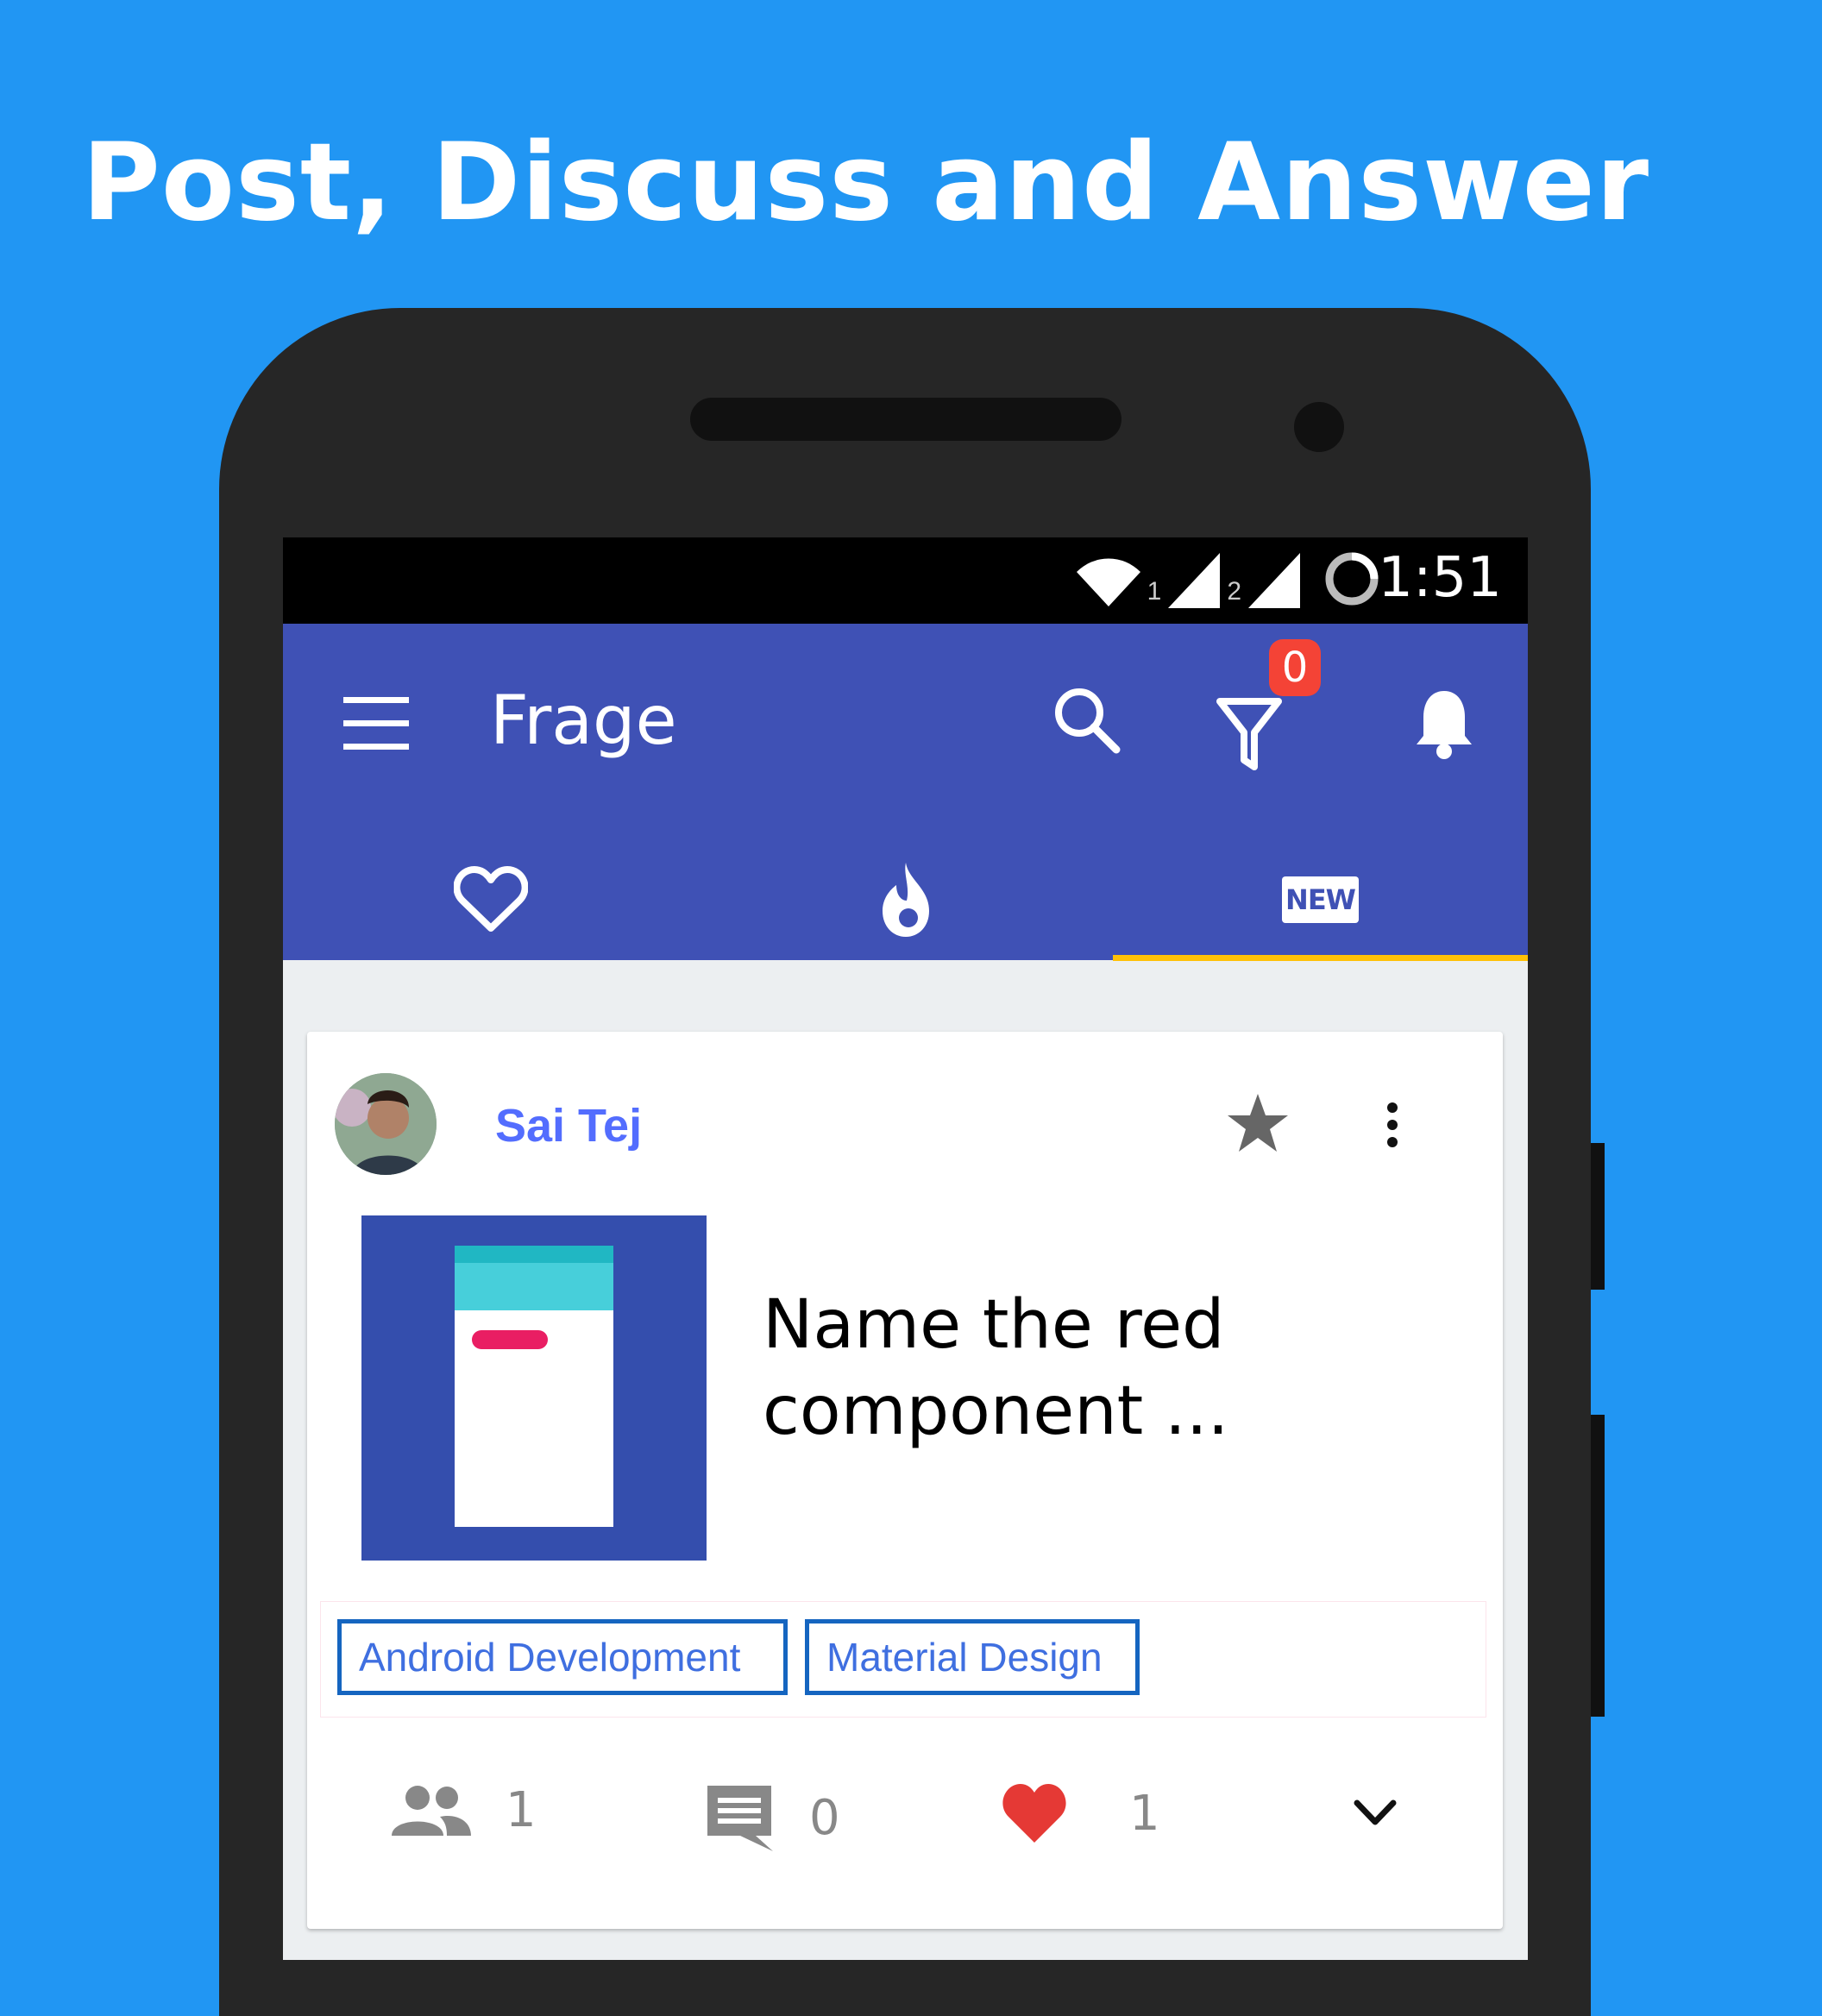 The image size is (1822, 2016). I want to click on tab-trending, so click(905, 899).